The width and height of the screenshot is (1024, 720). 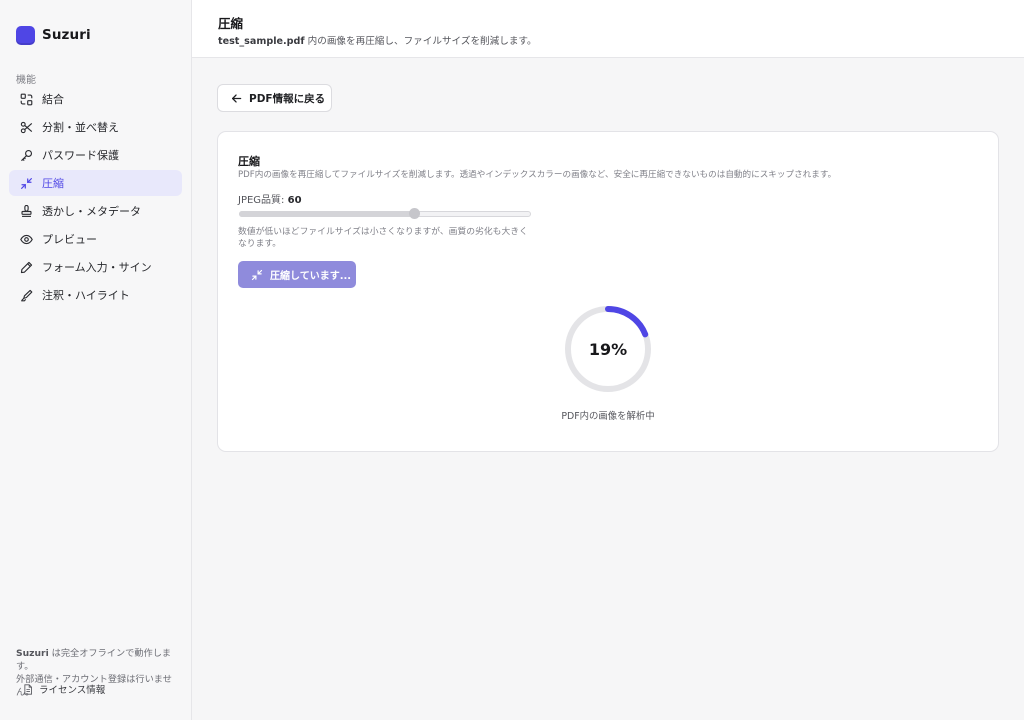 I want to click on sidebar-item-annotate-highlight: 注釈・ハイライト, so click(x=95, y=295).